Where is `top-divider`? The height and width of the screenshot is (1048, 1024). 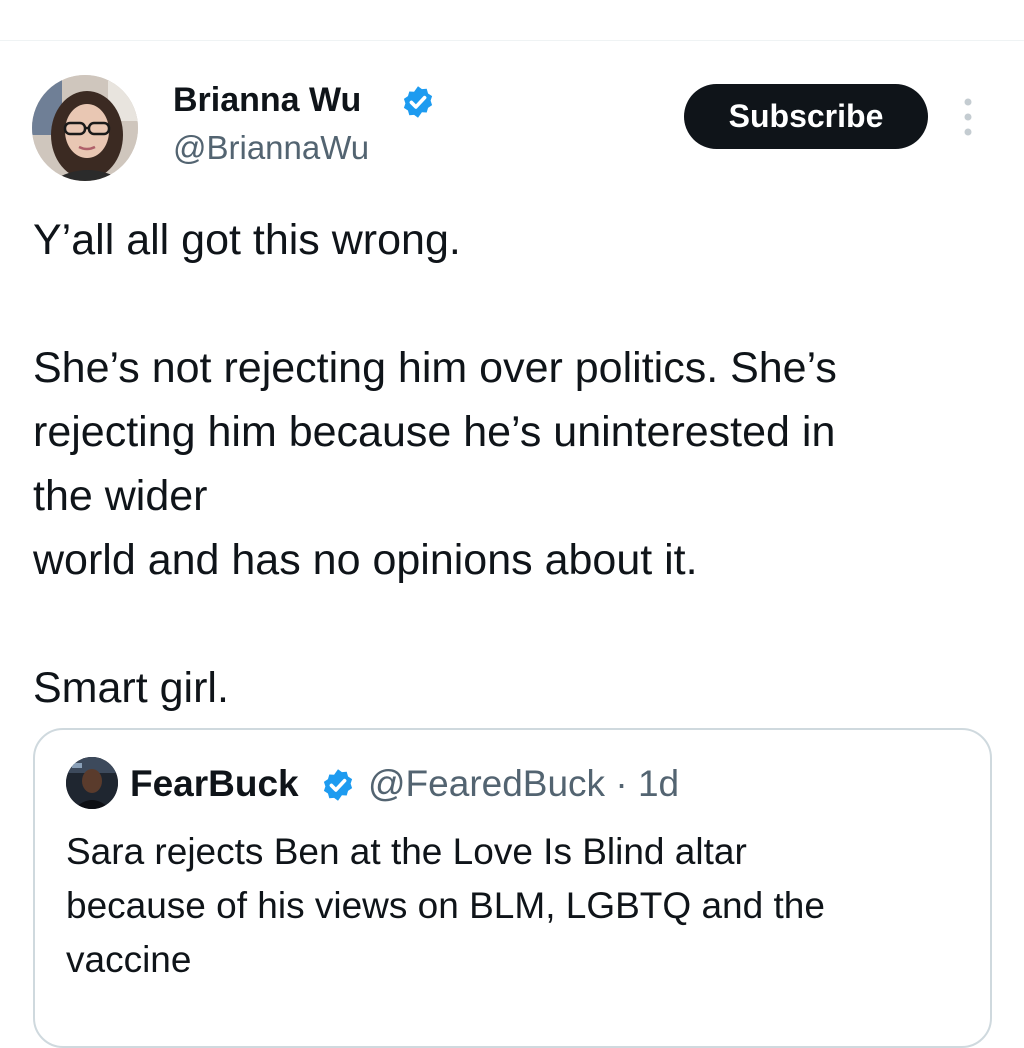 top-divider is located at coordinates (512, 40).